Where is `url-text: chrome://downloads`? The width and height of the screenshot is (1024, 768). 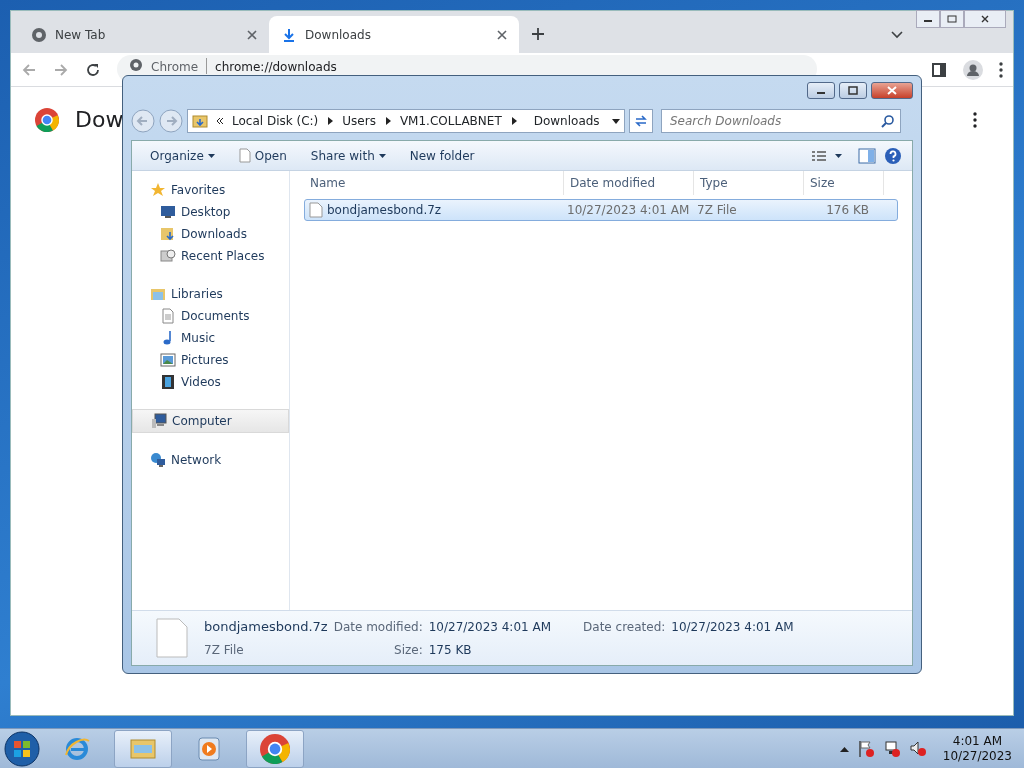 url-text: chrome://downloads is located at coordinates (276, 67).